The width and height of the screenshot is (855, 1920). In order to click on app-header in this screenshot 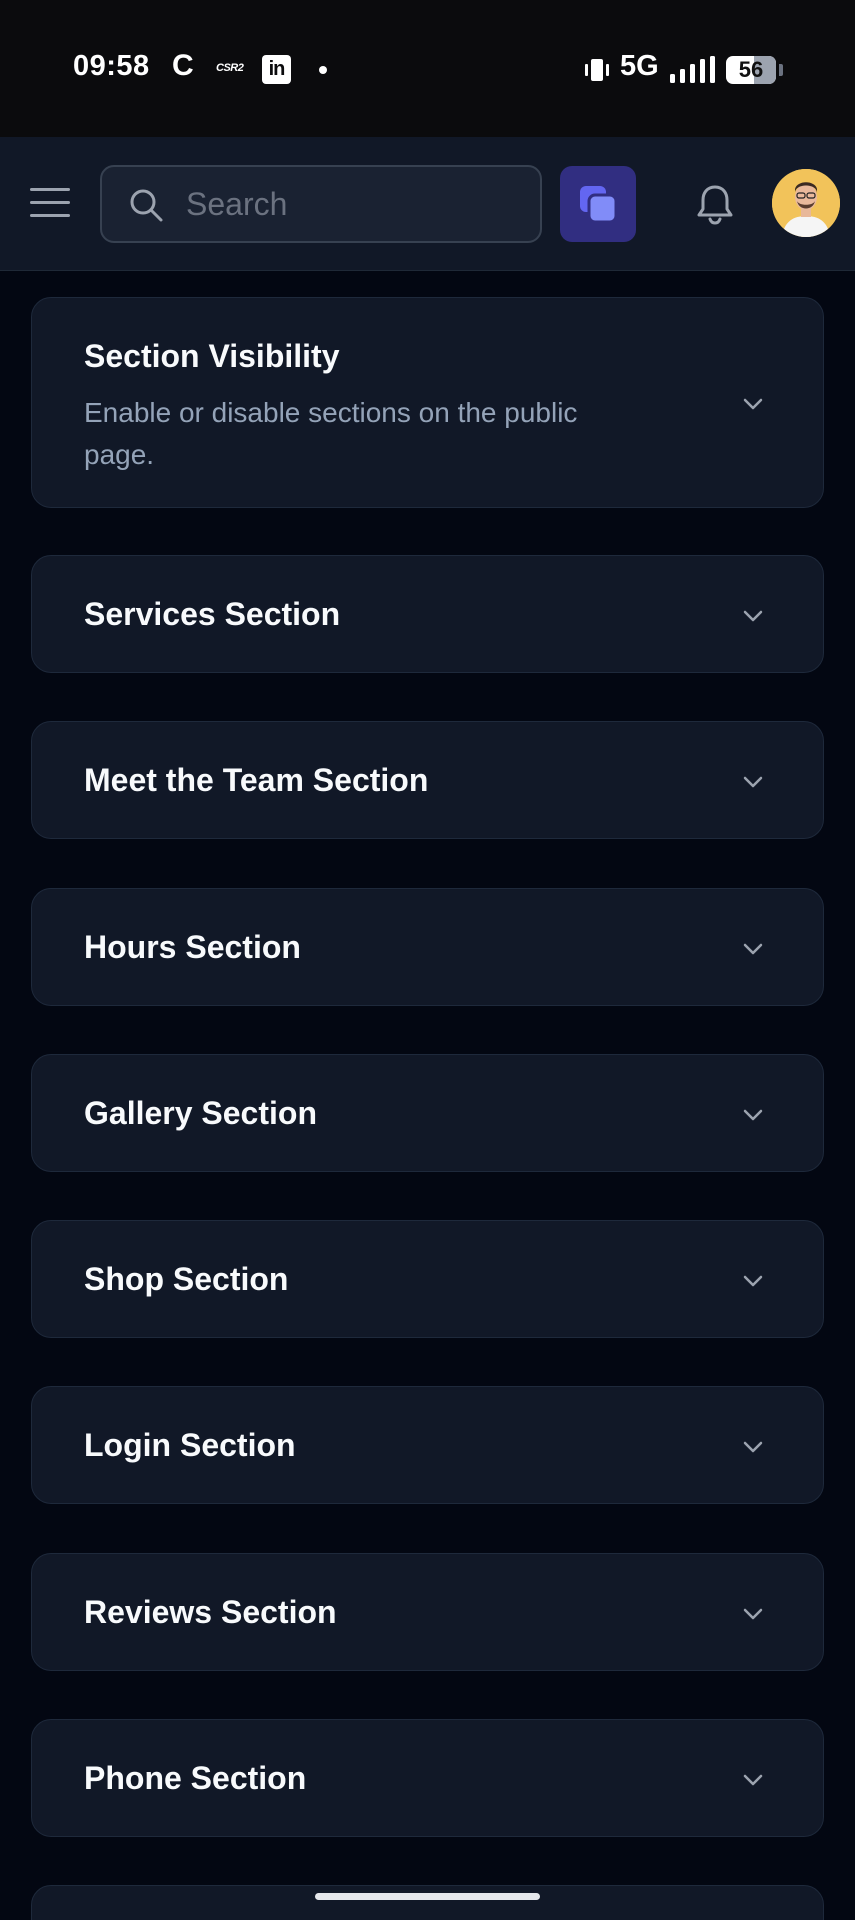, I will do `click(427, 204)`.